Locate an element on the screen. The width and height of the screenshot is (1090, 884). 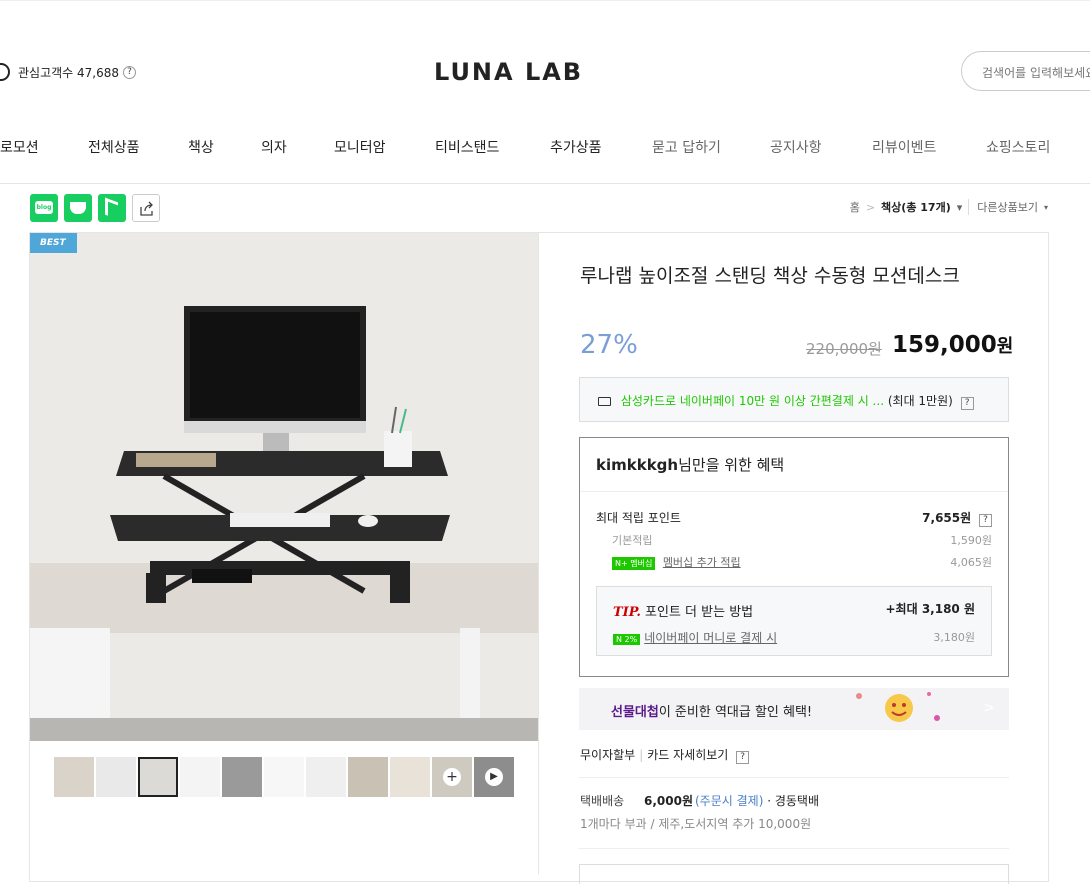
chevron-right-icon: > is located at coordinates (989, 708).